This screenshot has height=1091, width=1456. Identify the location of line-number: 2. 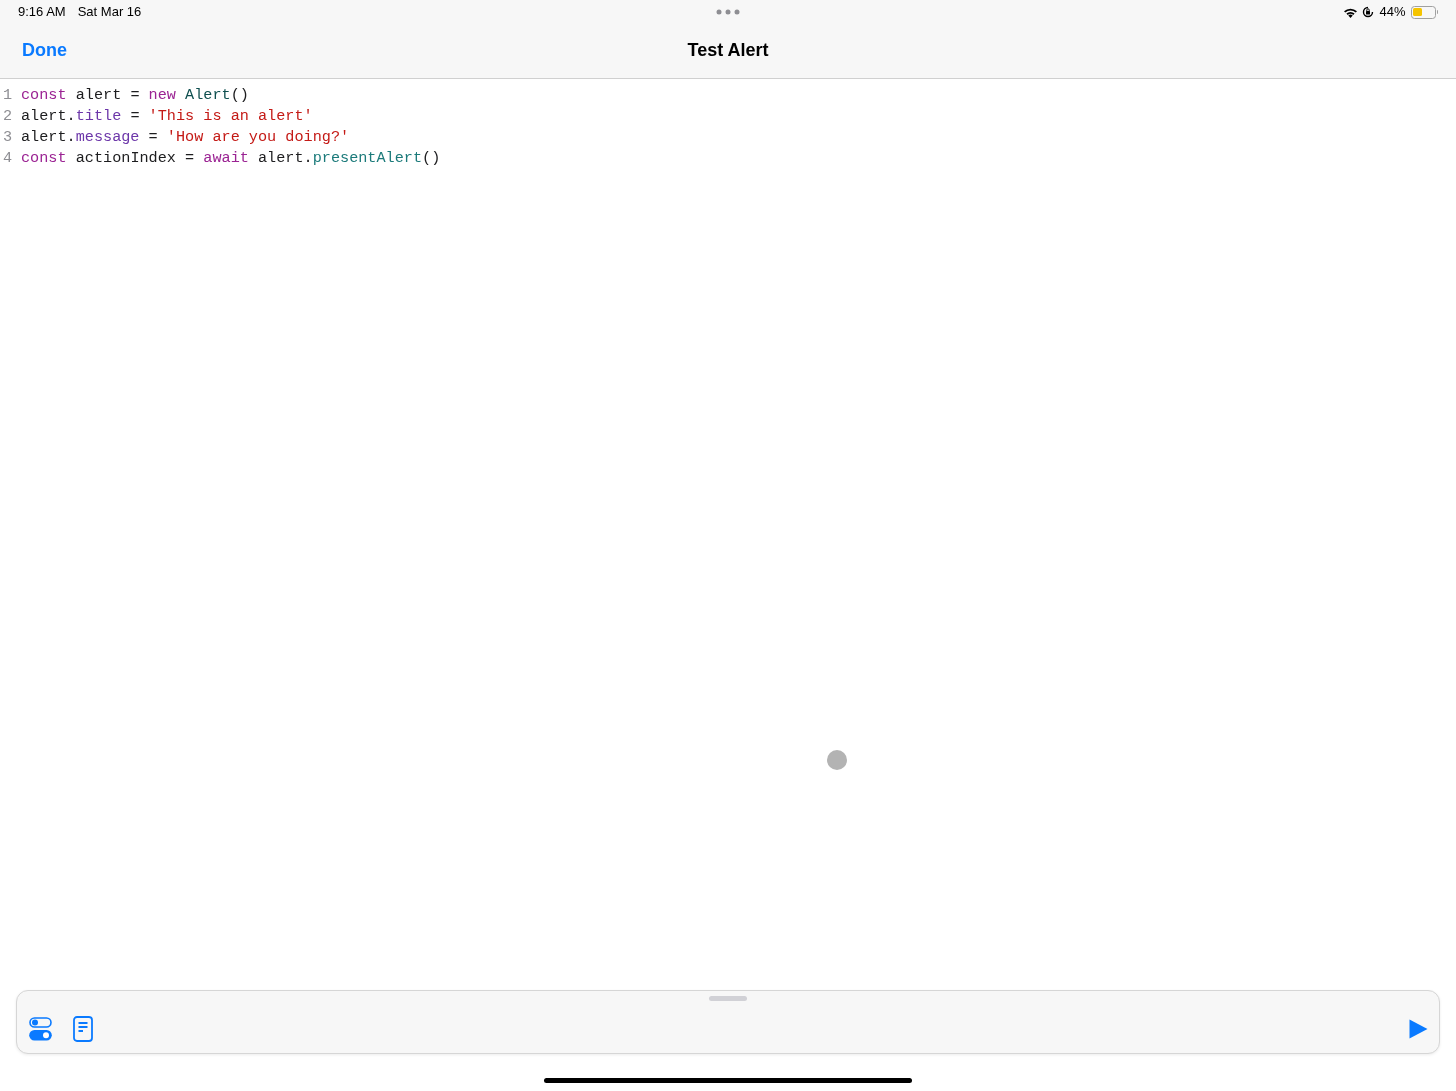
(8, 116).